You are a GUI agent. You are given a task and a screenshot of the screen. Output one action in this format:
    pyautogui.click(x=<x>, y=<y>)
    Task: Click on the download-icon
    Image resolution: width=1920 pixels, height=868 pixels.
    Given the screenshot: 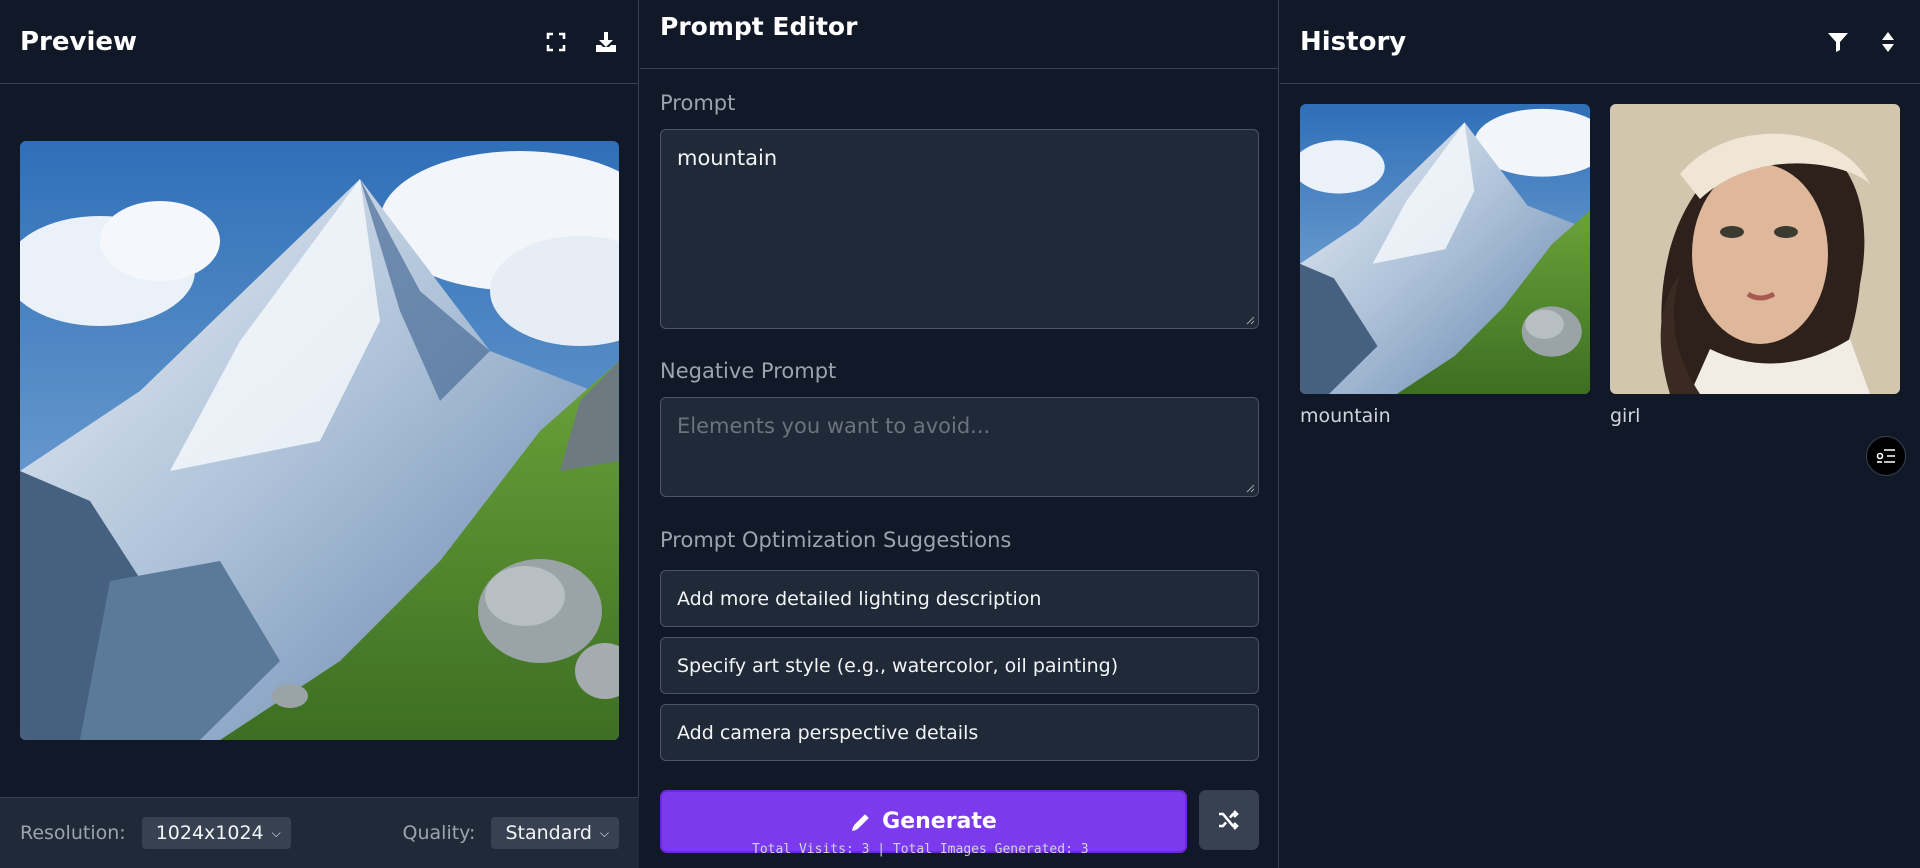 What is the action you would take?
    pyautogui.click(x=606, y=42)
    